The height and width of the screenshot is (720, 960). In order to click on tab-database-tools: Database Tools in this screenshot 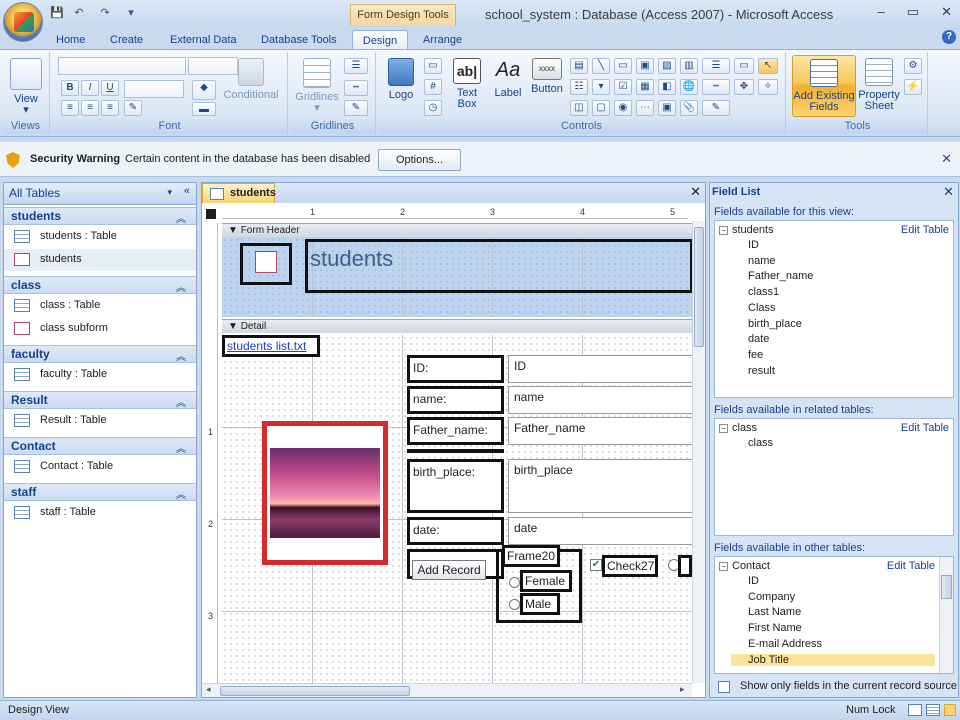, I will do `click(299, 40)`.